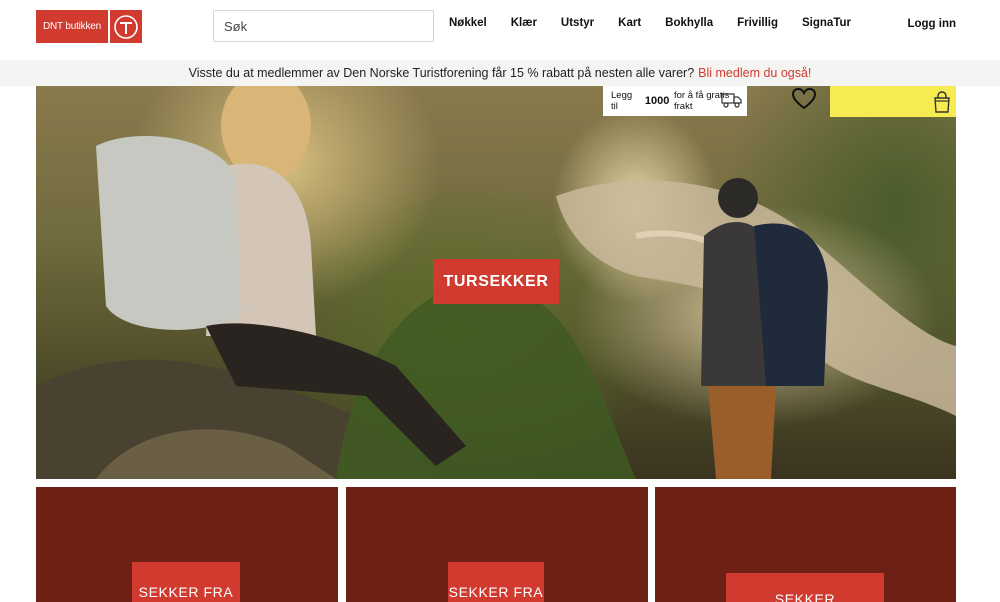 This screenshot has height=602, width=1000. Describe the element at coordinates (805, 587) in the screenshot. I see `card-button: SEKKER` at that location.